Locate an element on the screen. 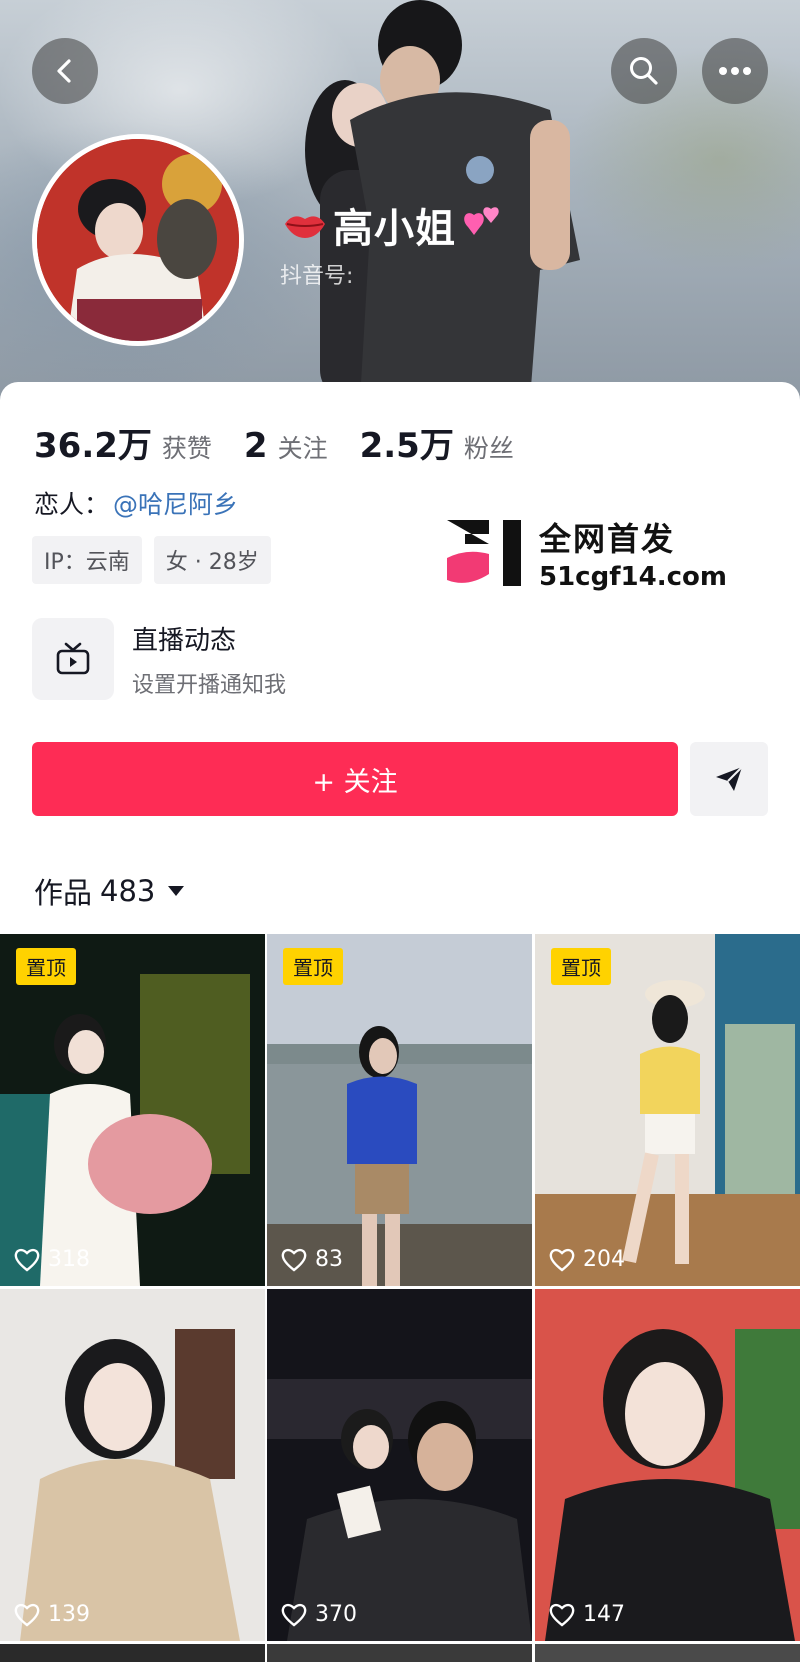 The width and height of the screenshot is (800, 1662). video-tile: 370 is located at coordinates (399, 1465).